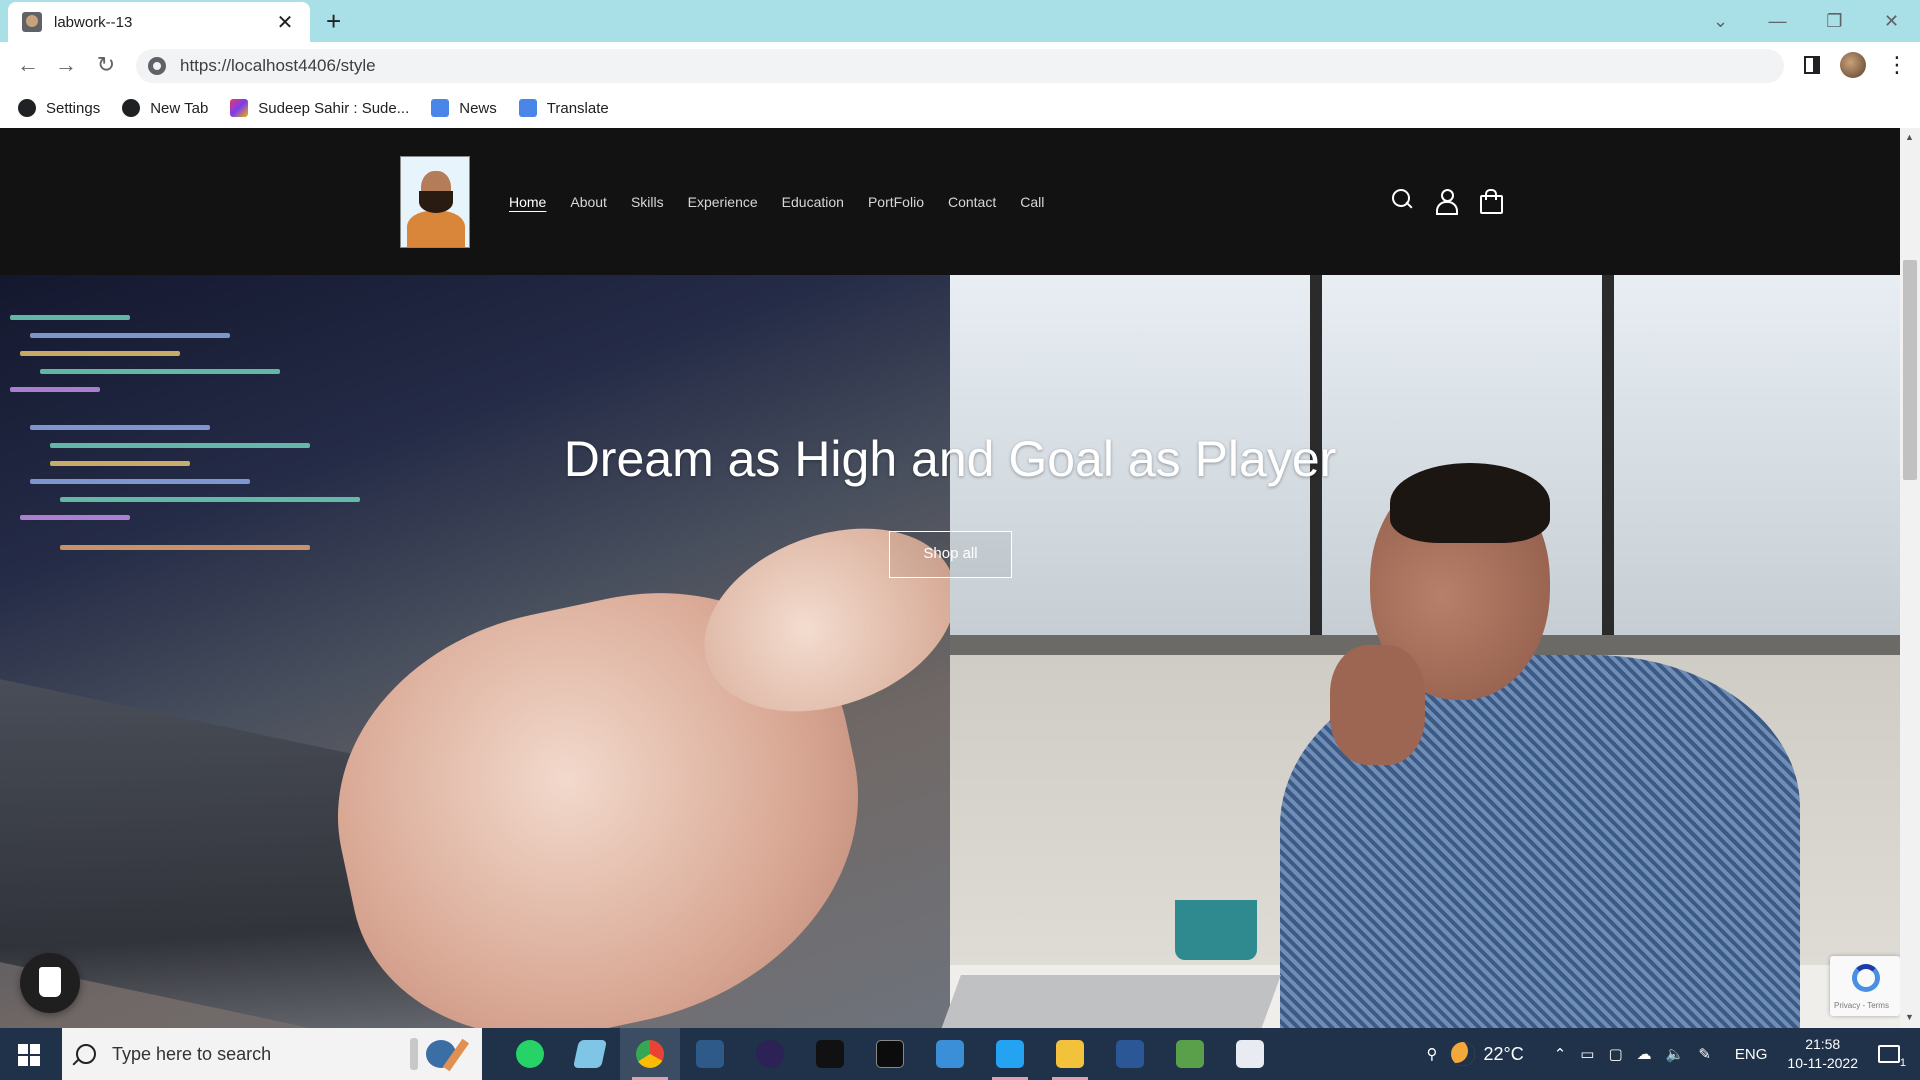 The height and width of the screenshot is (1080, 1920). I want to click on side-panel-icon, so click(1812, 65).